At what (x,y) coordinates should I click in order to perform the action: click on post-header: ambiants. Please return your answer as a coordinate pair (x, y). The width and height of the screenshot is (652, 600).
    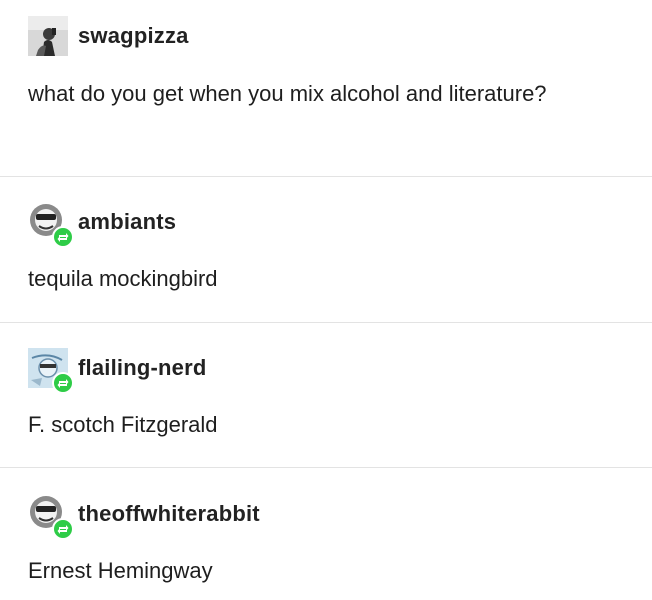
    Looking at the image, I should click on (102, 225).